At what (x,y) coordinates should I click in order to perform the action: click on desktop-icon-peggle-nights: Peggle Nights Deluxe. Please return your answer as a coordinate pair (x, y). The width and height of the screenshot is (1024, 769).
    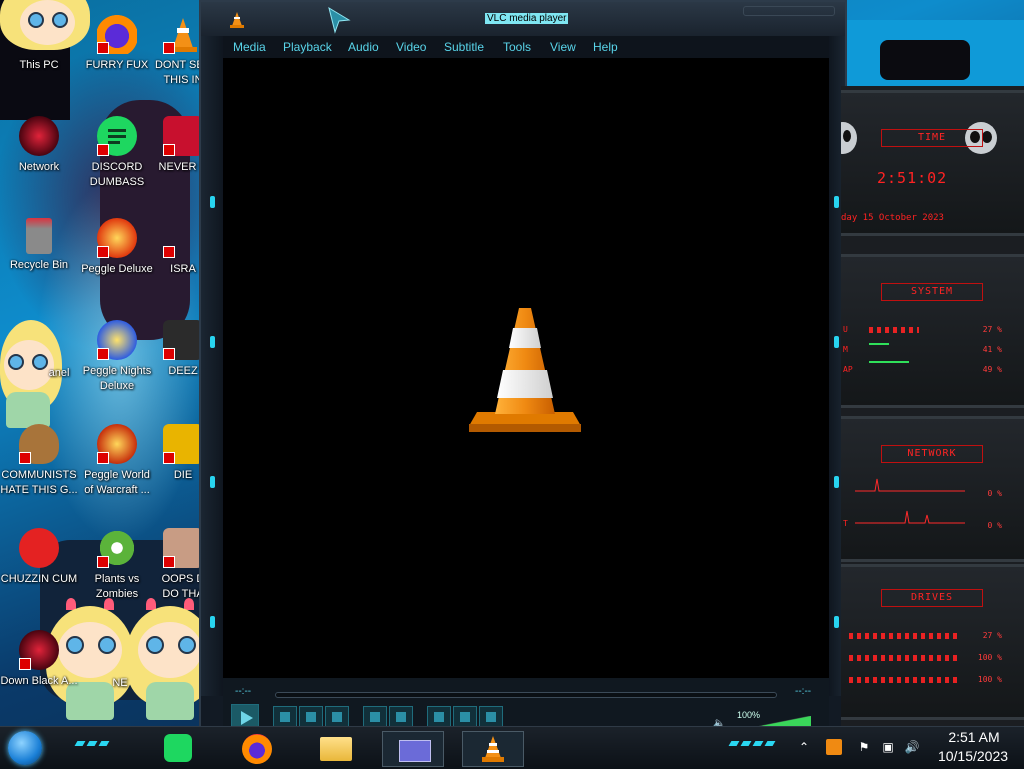
    Looking at the image, I should click on (117, 357).